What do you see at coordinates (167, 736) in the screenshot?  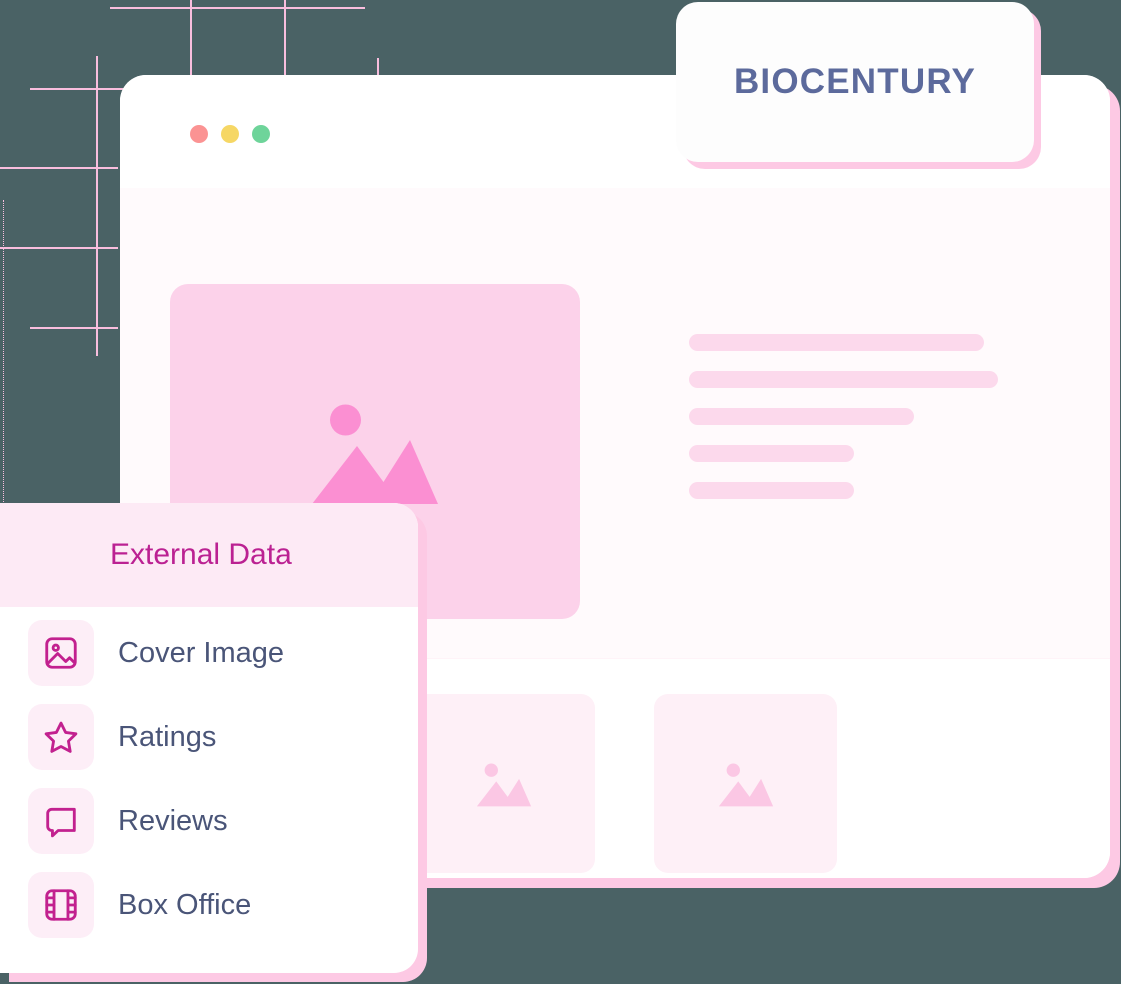 I see `external-data-item-label: Ratings` at bounding box center [167, 736].